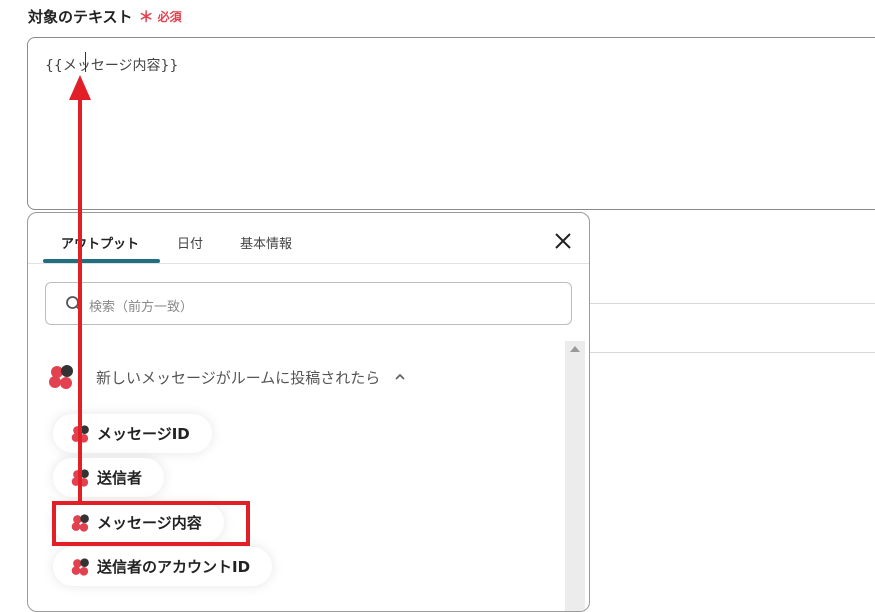  I want to click on scrollbar, so click(575, 476).